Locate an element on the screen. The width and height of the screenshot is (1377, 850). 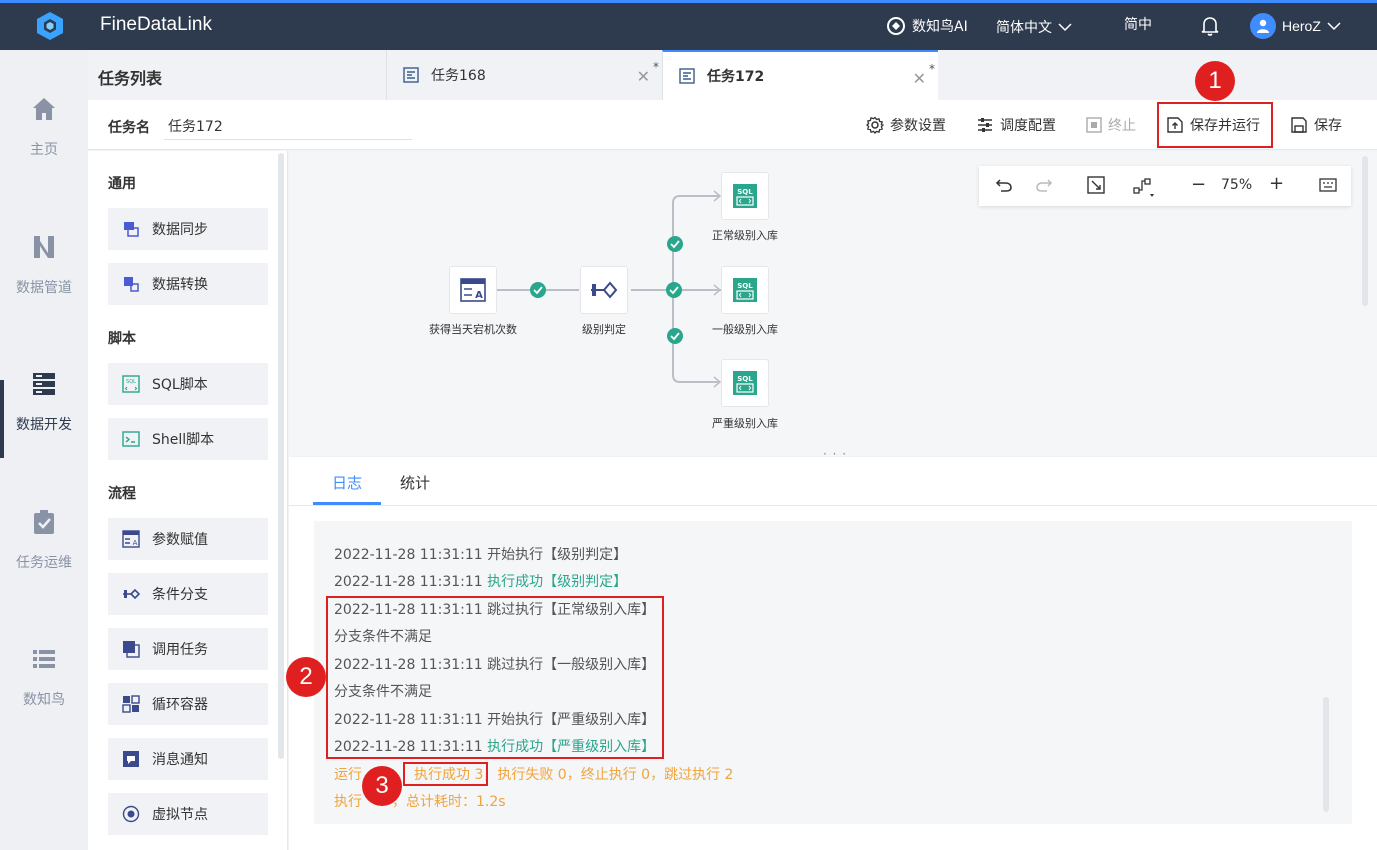
keyboard-icon is located at coordinates (1328, 185).